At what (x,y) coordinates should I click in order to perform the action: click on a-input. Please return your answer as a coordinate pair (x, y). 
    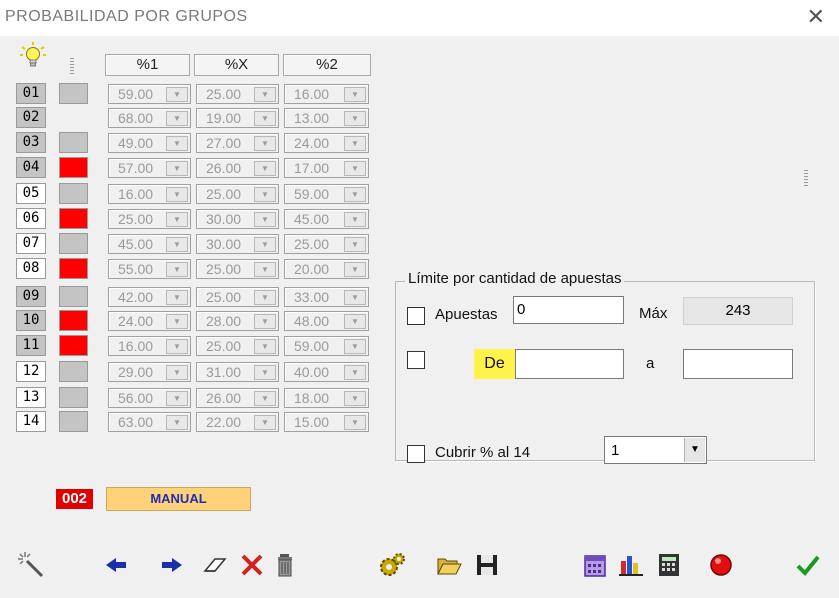
    Looking at the image, I should click on (738, 364).